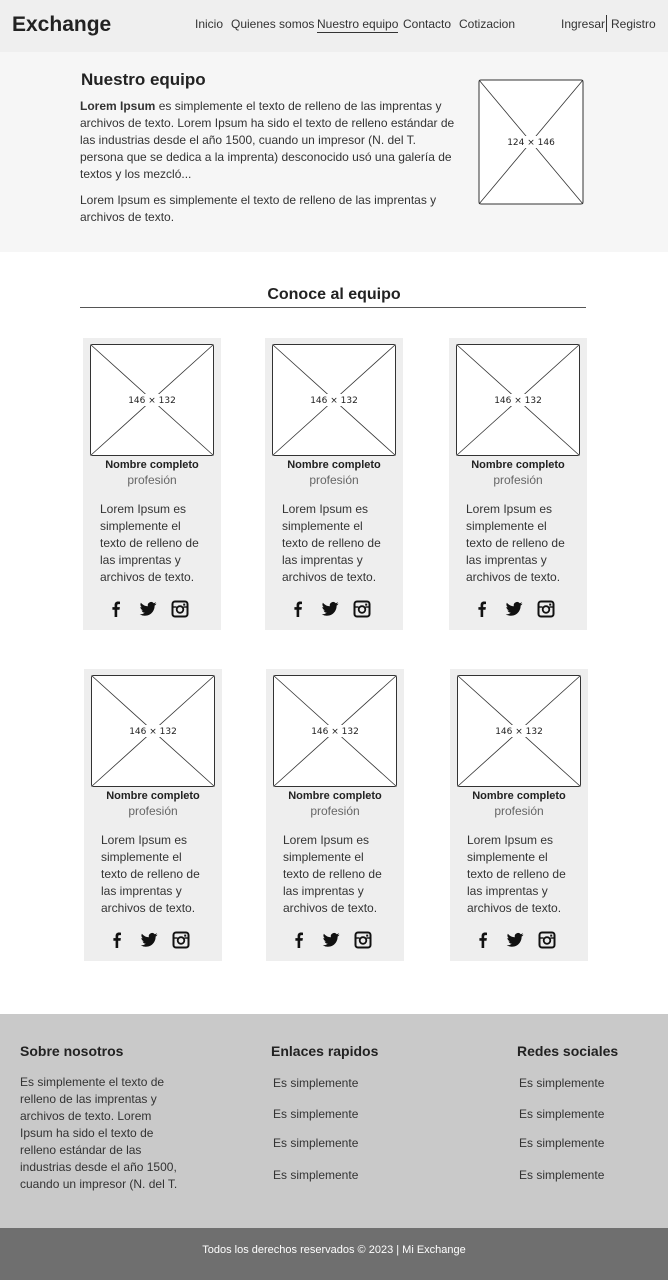  What do you see at coordinates (334, 294) in the screenshot?
I see `team-heading: Conoce al equipo` at bounding box center [334, 294].